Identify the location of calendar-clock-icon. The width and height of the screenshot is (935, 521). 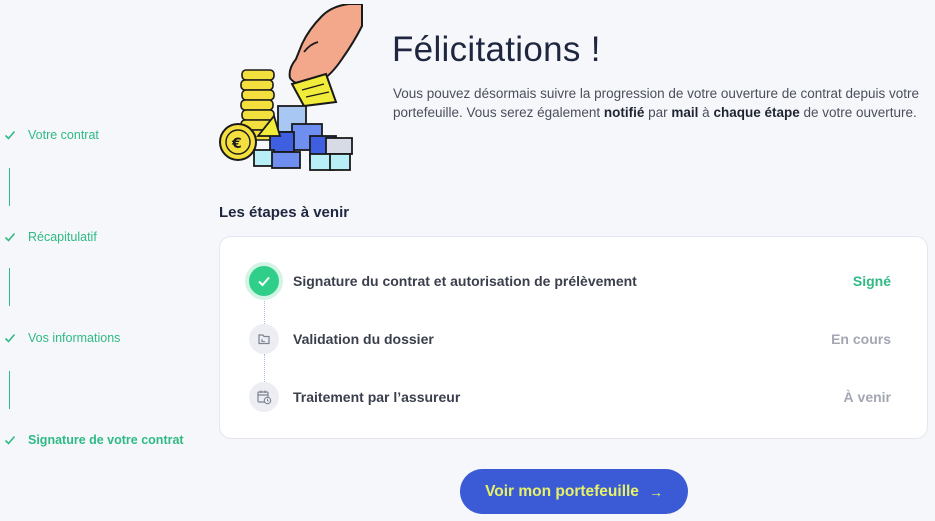
(264, 397).